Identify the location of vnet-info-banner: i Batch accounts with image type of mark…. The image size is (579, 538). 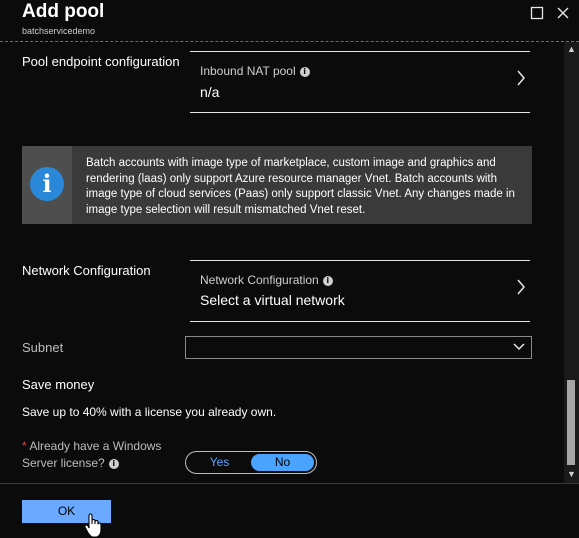
(277, 185).